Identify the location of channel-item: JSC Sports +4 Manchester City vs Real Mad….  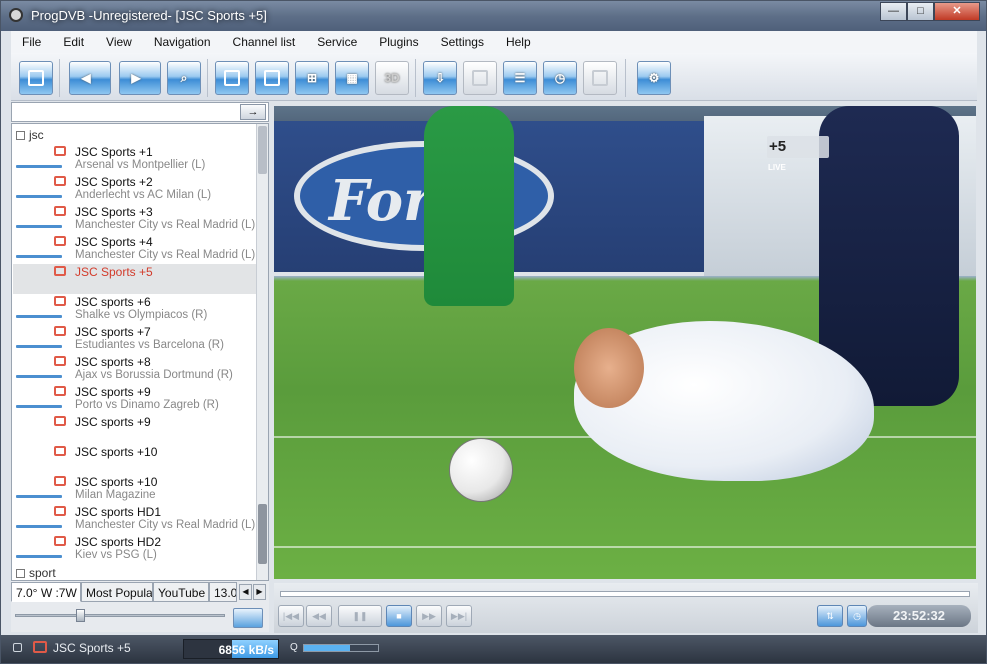
(134, 249).